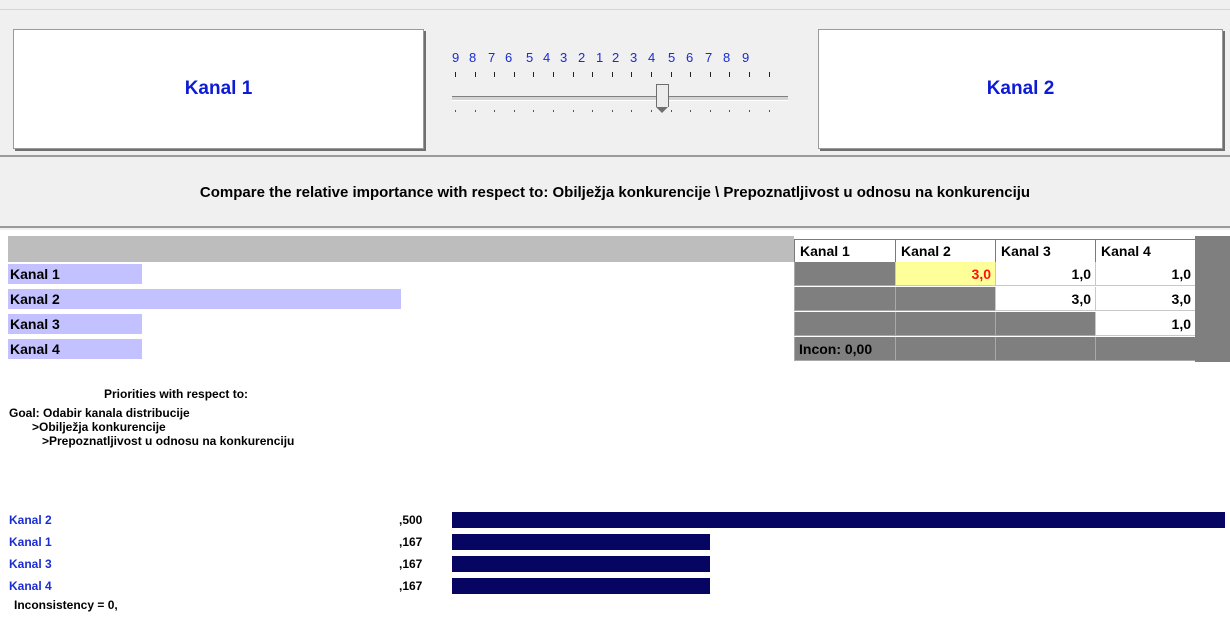 The height and width of the screenshot is (617, 1230). Describe the element at coordinates (204, 299) in the screenshot. I see `row-label-kanal-2: Kanal 2` at that location.